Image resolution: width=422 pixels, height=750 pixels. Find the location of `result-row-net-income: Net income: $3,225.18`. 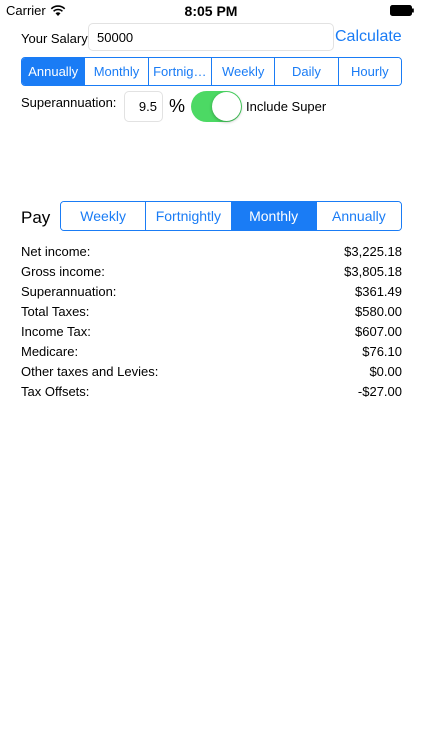

result-row-net-income: Net income: $3,225.18 is located at coordinates (211, 252).